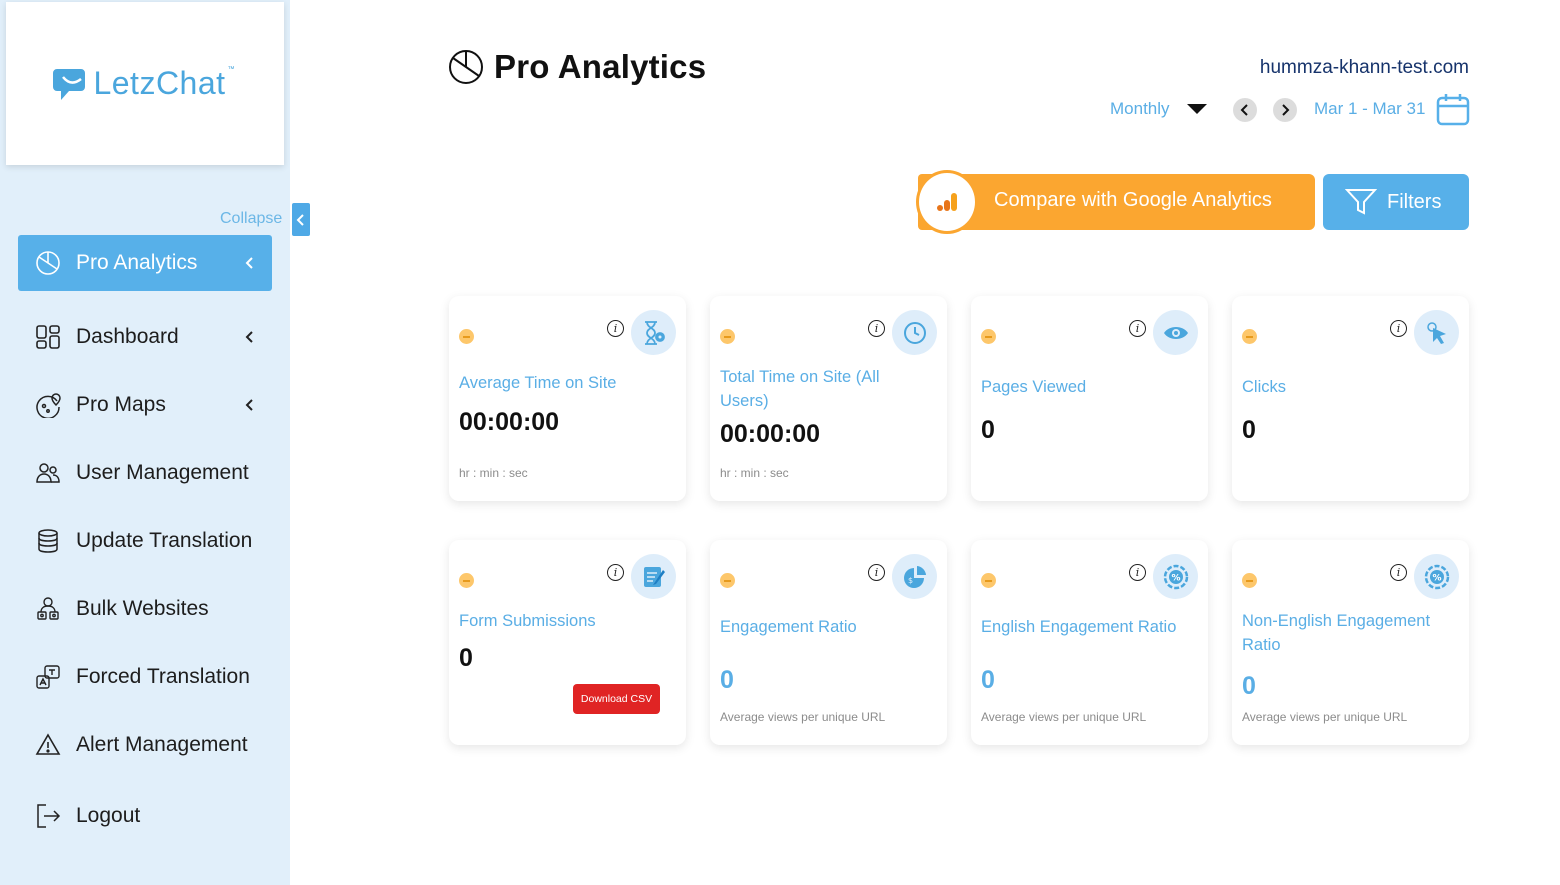  What do you see at coordinates (1414, 201) in the screenshot?
I see `filters-button-label: Filters` at bounding box center [1414, 201].